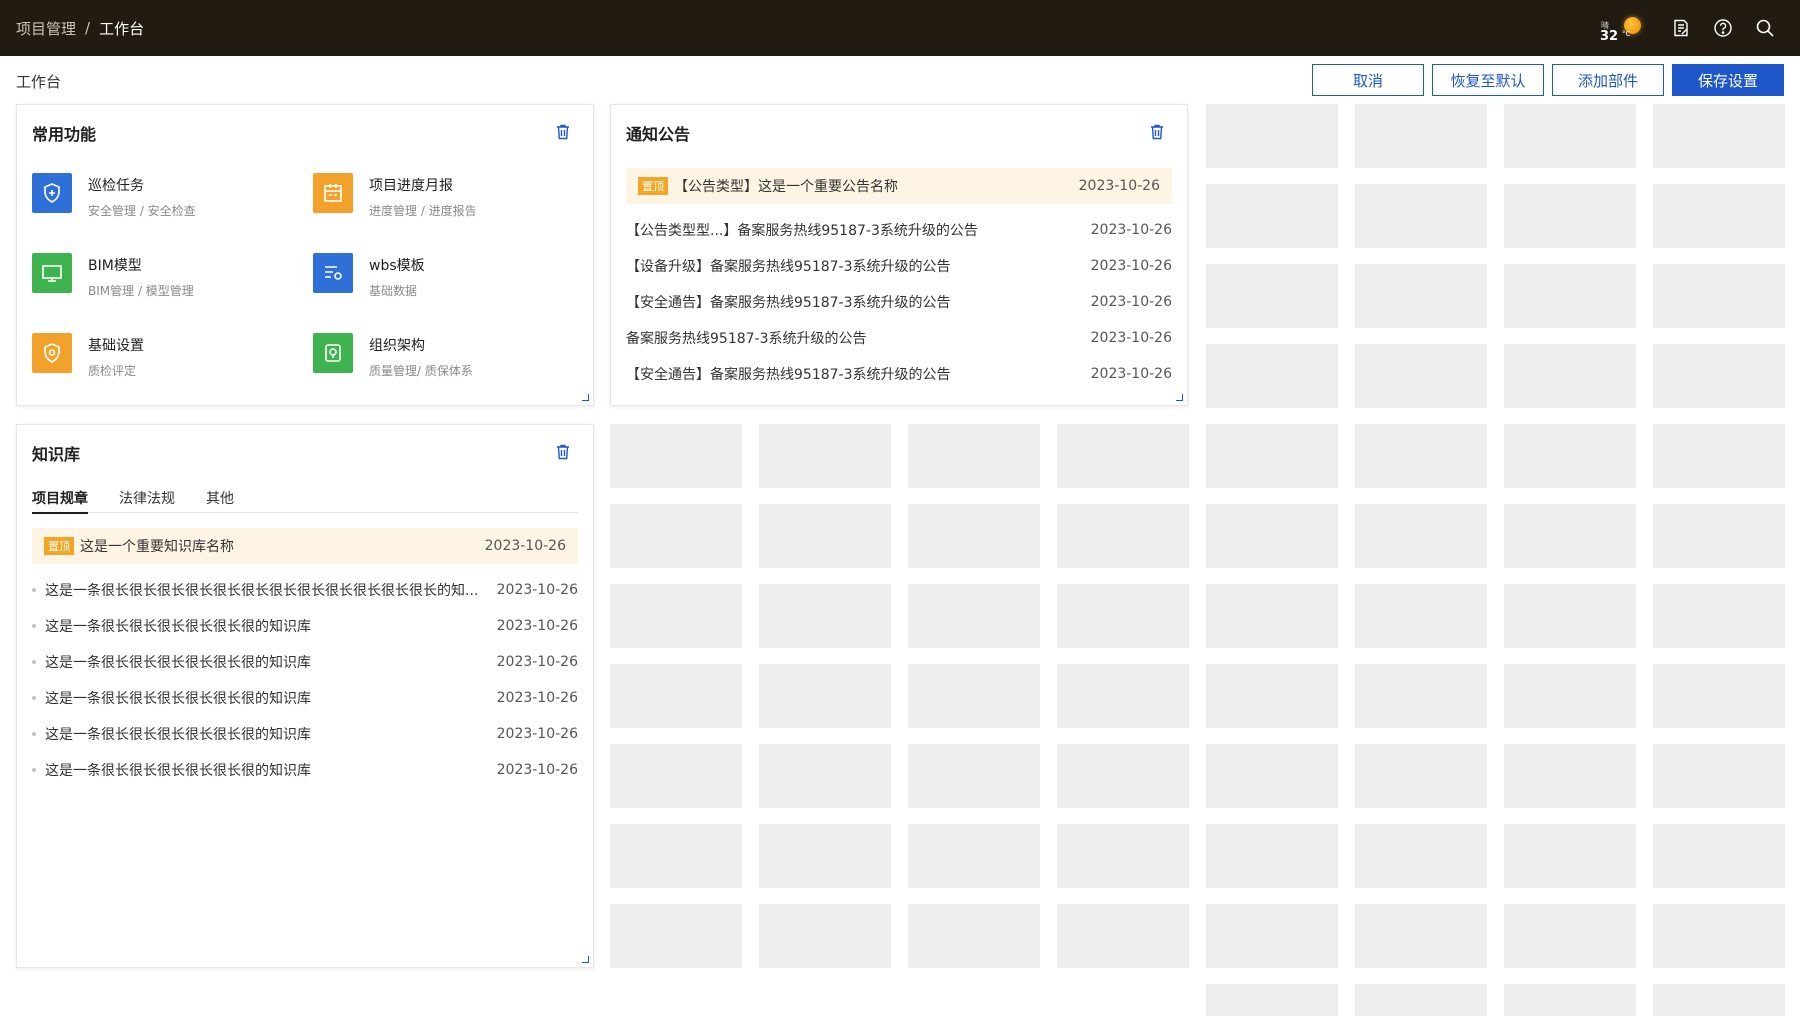 The height and width of the screenshot is (1016, 1800). I want to click on shield-icon, so click(52, 193).